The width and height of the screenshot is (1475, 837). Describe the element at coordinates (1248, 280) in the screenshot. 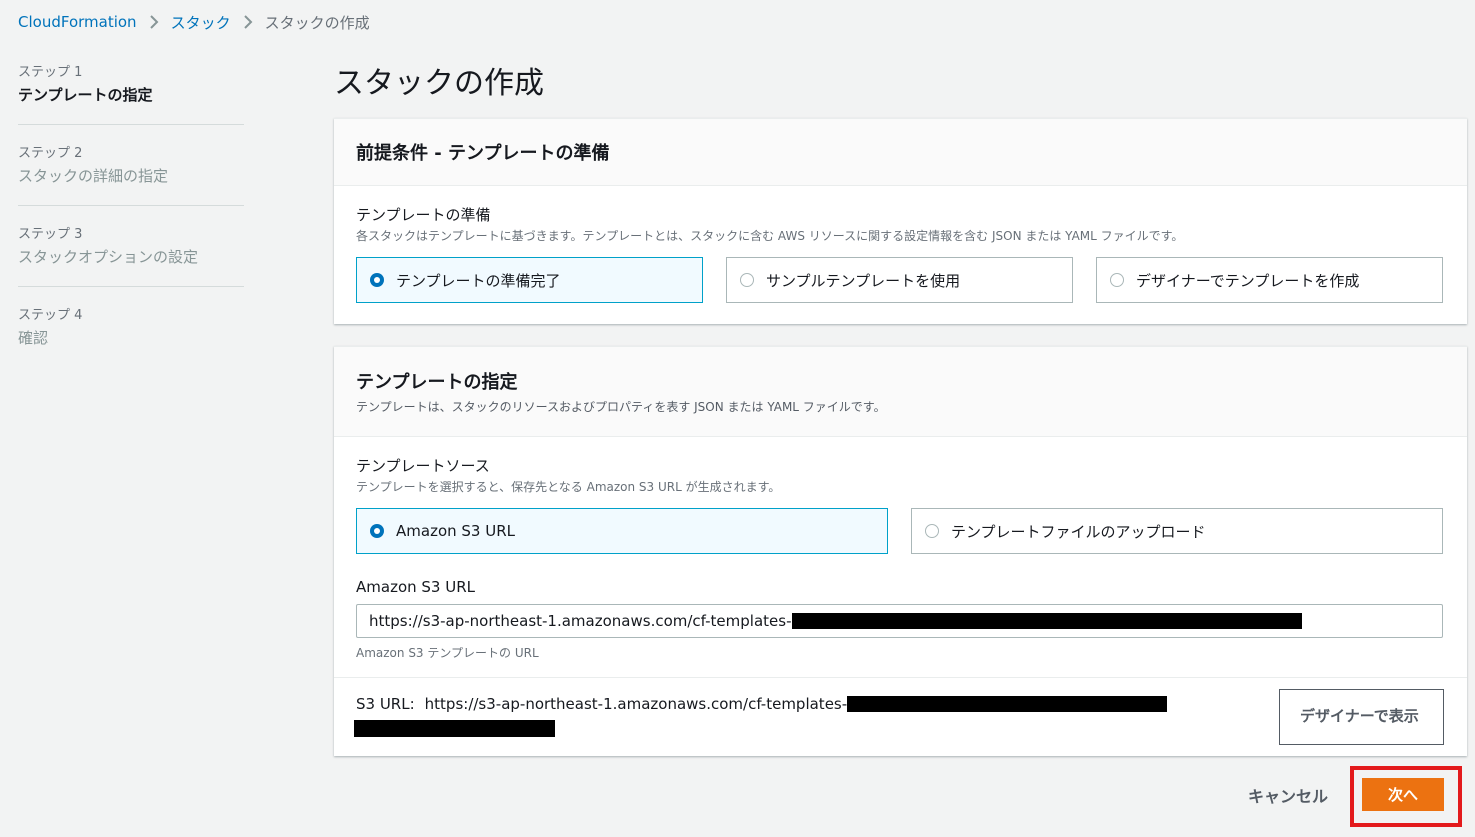

I see `option-label: デザイナーでテンプレートを作成` at that location.